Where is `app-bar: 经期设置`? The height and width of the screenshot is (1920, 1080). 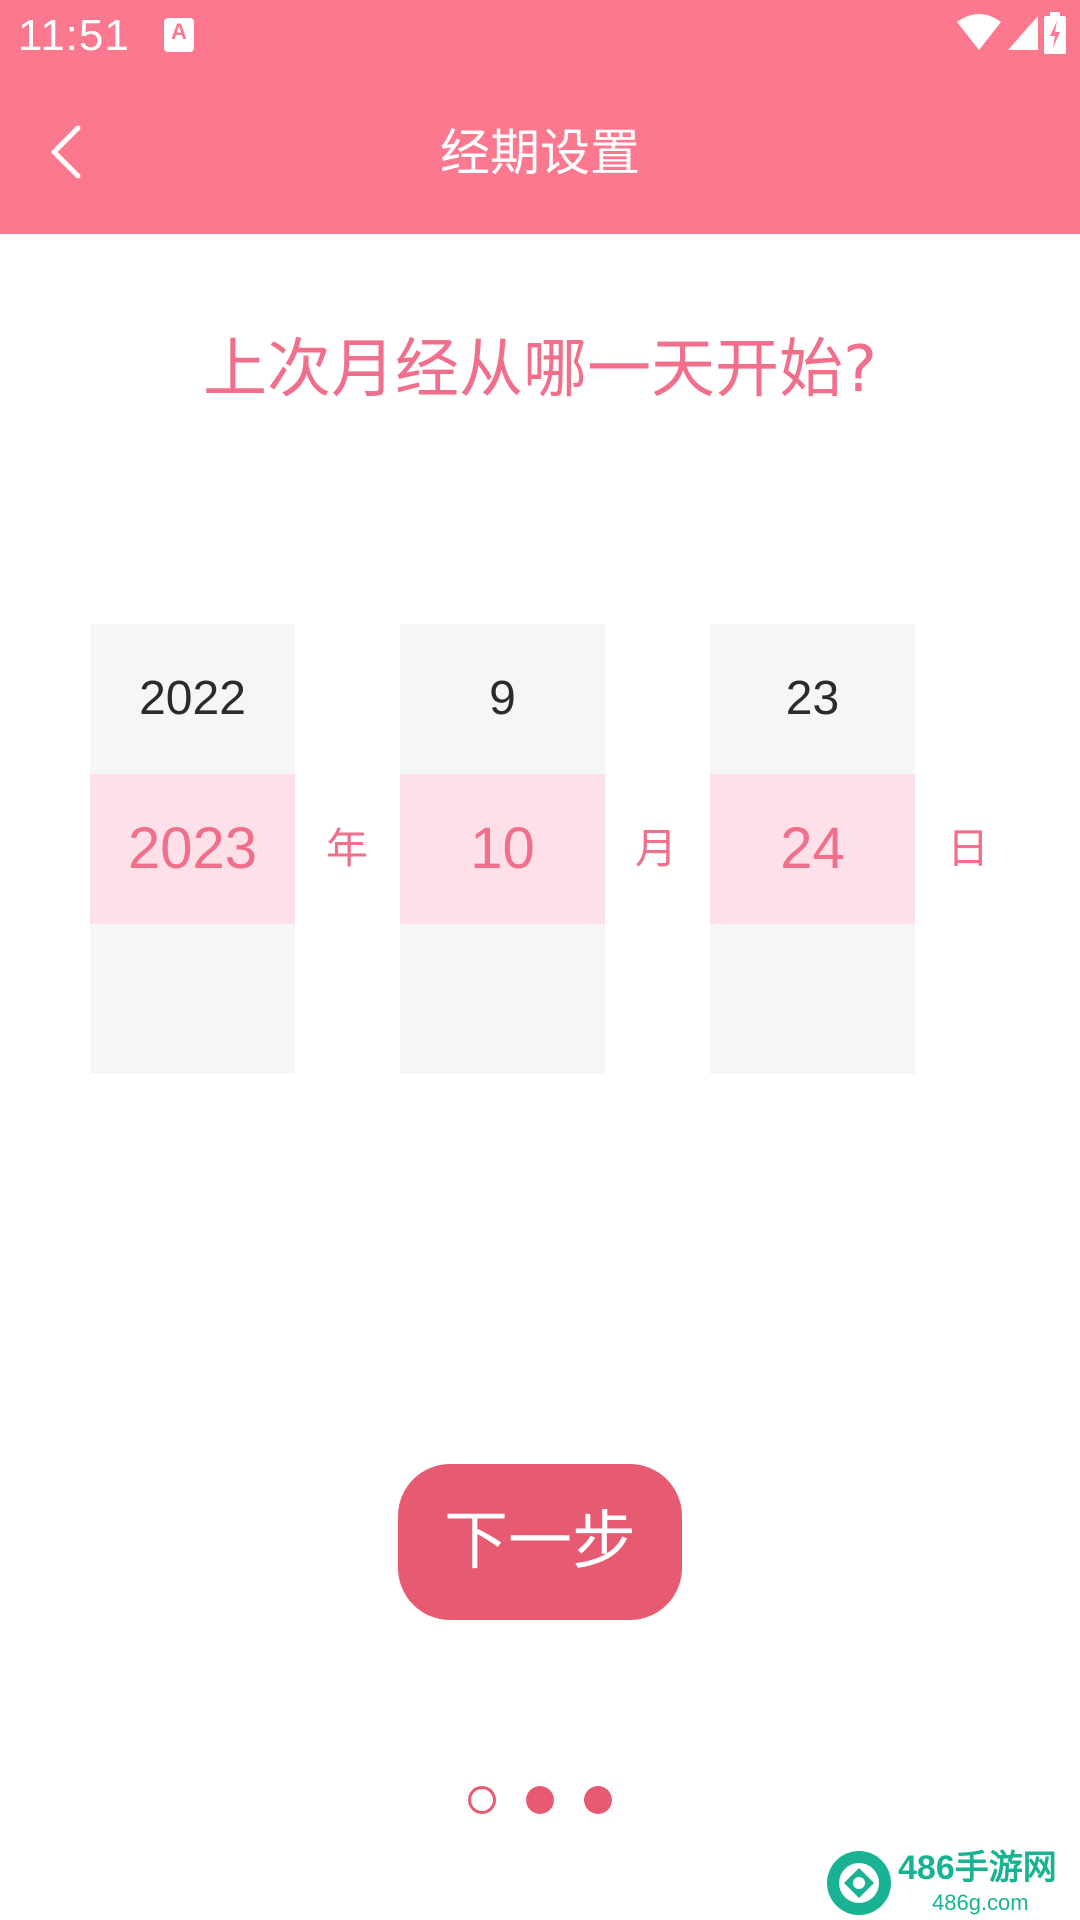 app-bar: 经期设置 is located at coordinates (540, 153).